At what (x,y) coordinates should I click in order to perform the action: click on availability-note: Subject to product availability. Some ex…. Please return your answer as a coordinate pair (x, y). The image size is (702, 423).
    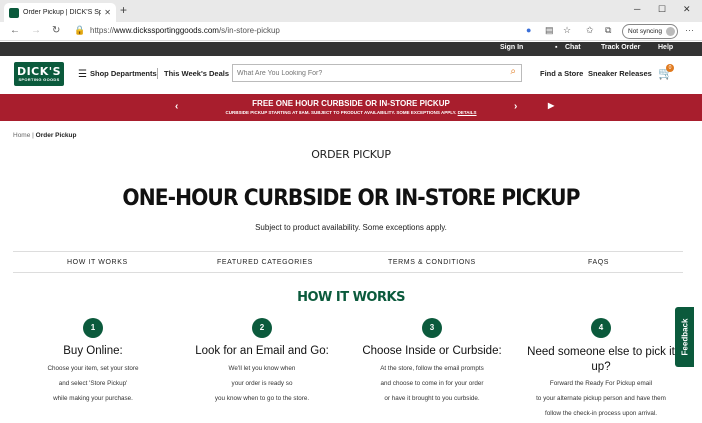
    Looking at the image, I should click on (351, 227).